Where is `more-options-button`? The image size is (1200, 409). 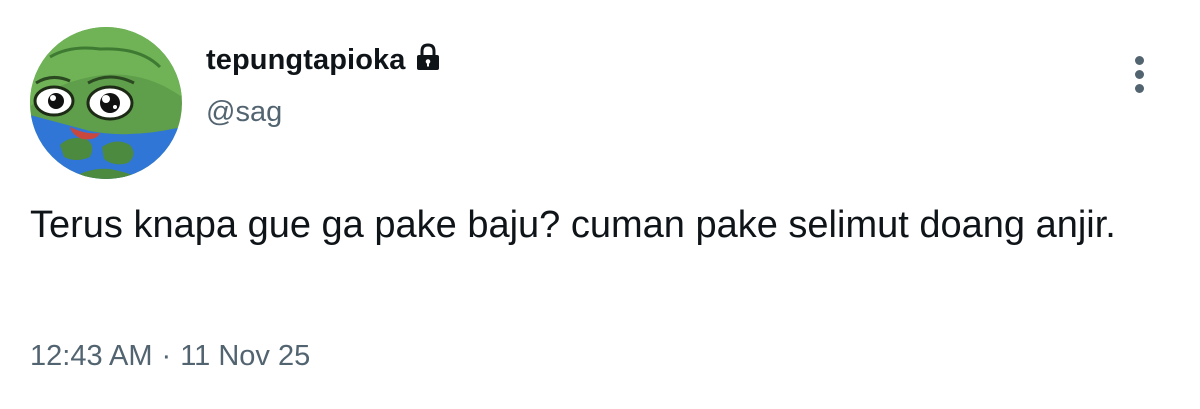 more-options-button is located at coordinates (1140, 74).